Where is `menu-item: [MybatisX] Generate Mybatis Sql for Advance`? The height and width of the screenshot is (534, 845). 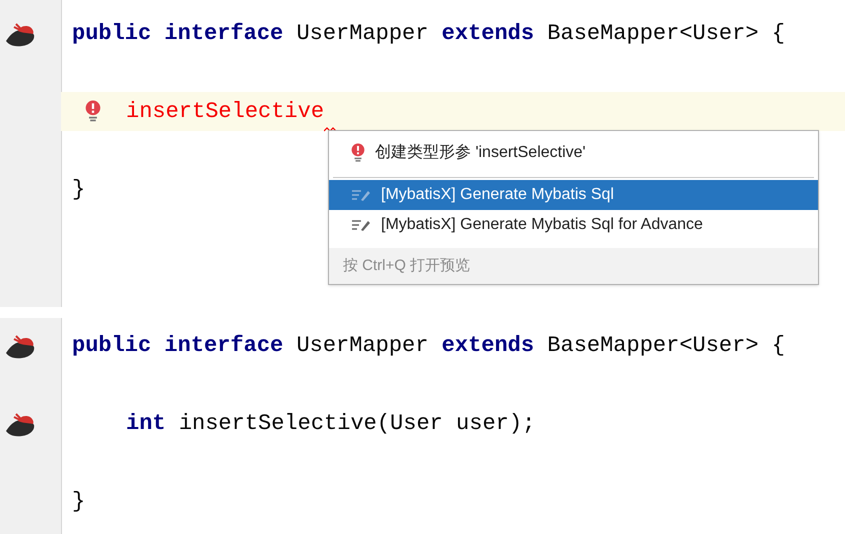 menu-item: [MybatisX] Generate Mybatis Sql for Advance is located at coordinates (573, 225).